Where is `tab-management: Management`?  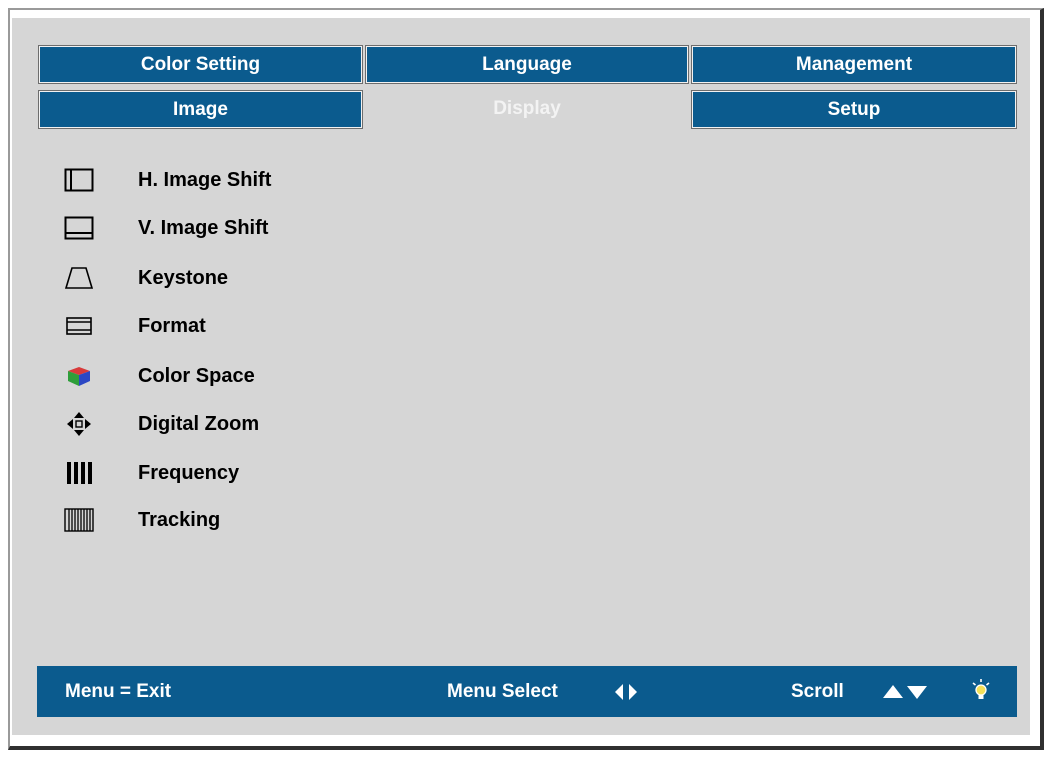 tab-management: Management is located at coordinates (854, 64).